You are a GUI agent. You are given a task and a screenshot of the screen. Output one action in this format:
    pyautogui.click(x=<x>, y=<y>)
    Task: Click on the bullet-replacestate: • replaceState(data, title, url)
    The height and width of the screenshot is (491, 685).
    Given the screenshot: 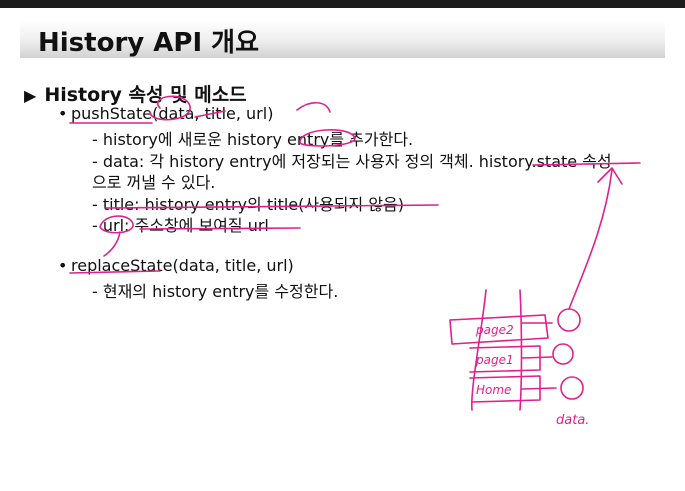 What is the action you would take?
    pyautogui.click(x=176, y=265)
    